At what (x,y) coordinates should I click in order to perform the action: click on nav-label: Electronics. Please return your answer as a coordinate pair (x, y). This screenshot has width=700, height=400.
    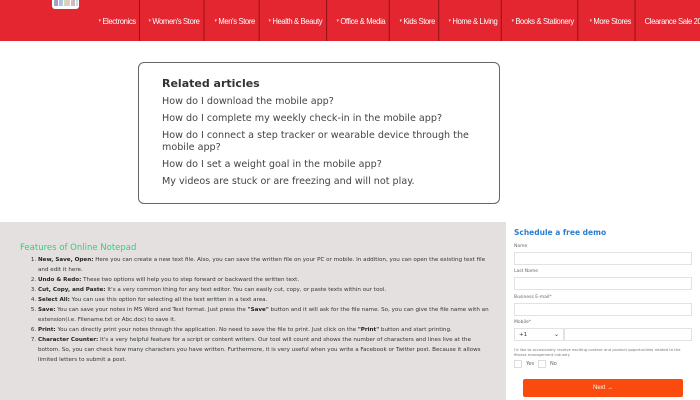
    Looking at the image, I should click on (119, 20).